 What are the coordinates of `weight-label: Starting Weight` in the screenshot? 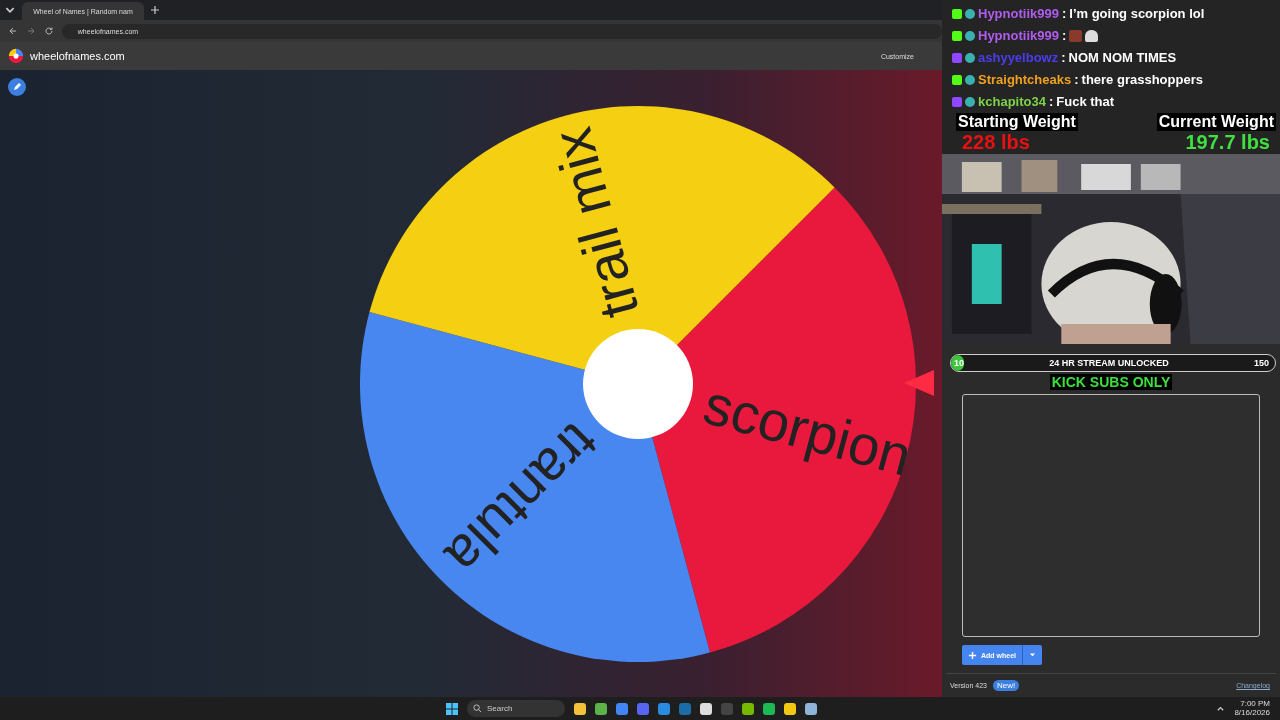 It's located at (1017, 122).